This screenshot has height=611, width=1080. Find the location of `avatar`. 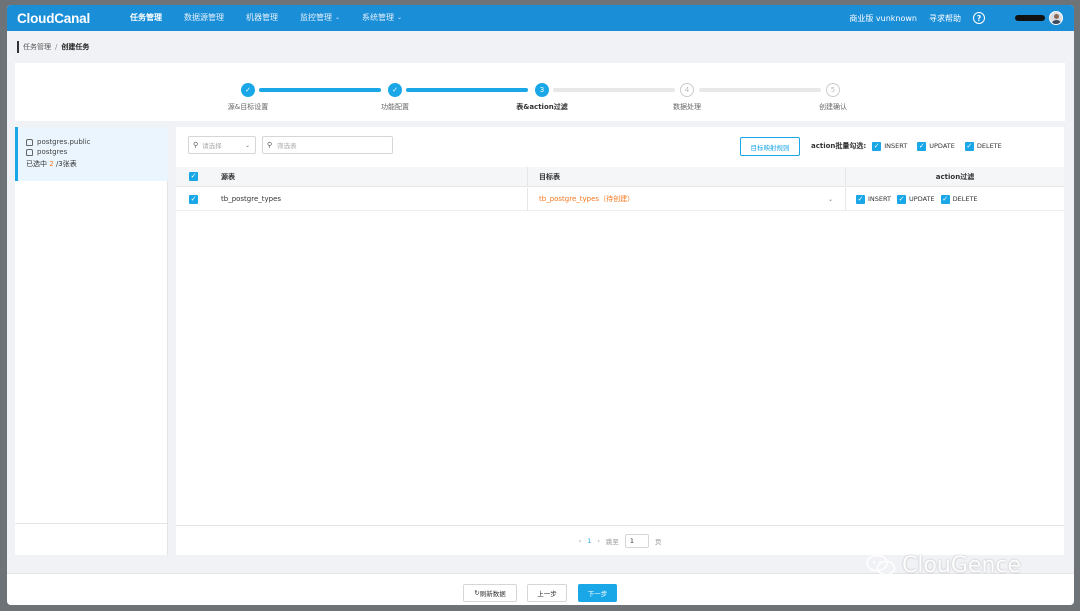

avatar is located at coordinates (1056, 18).